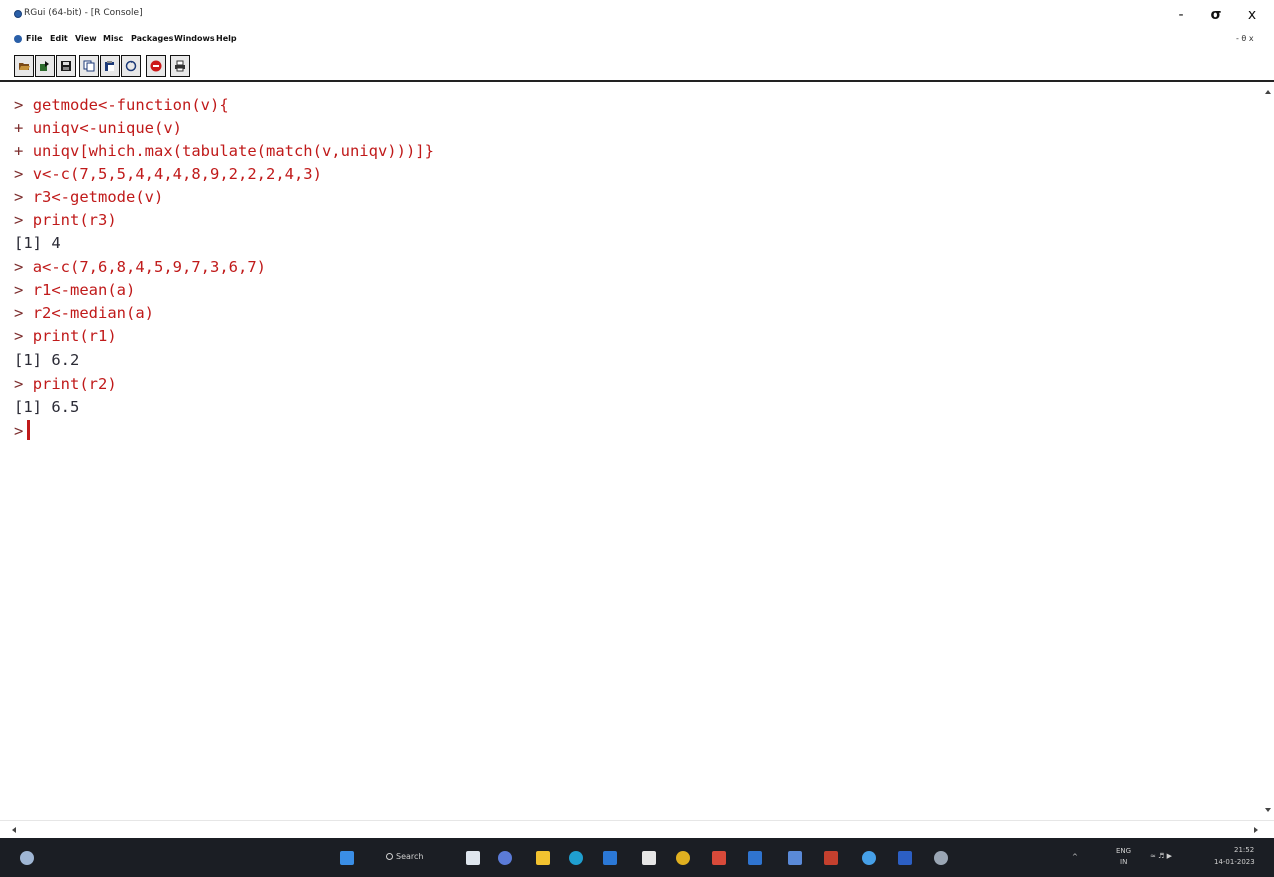 This screenshot has width=1274, height=877. I want to click on console-code: v<-c(7,5,5,4,4,4,8,9,2,2,2,4,3), so click(177, 174).